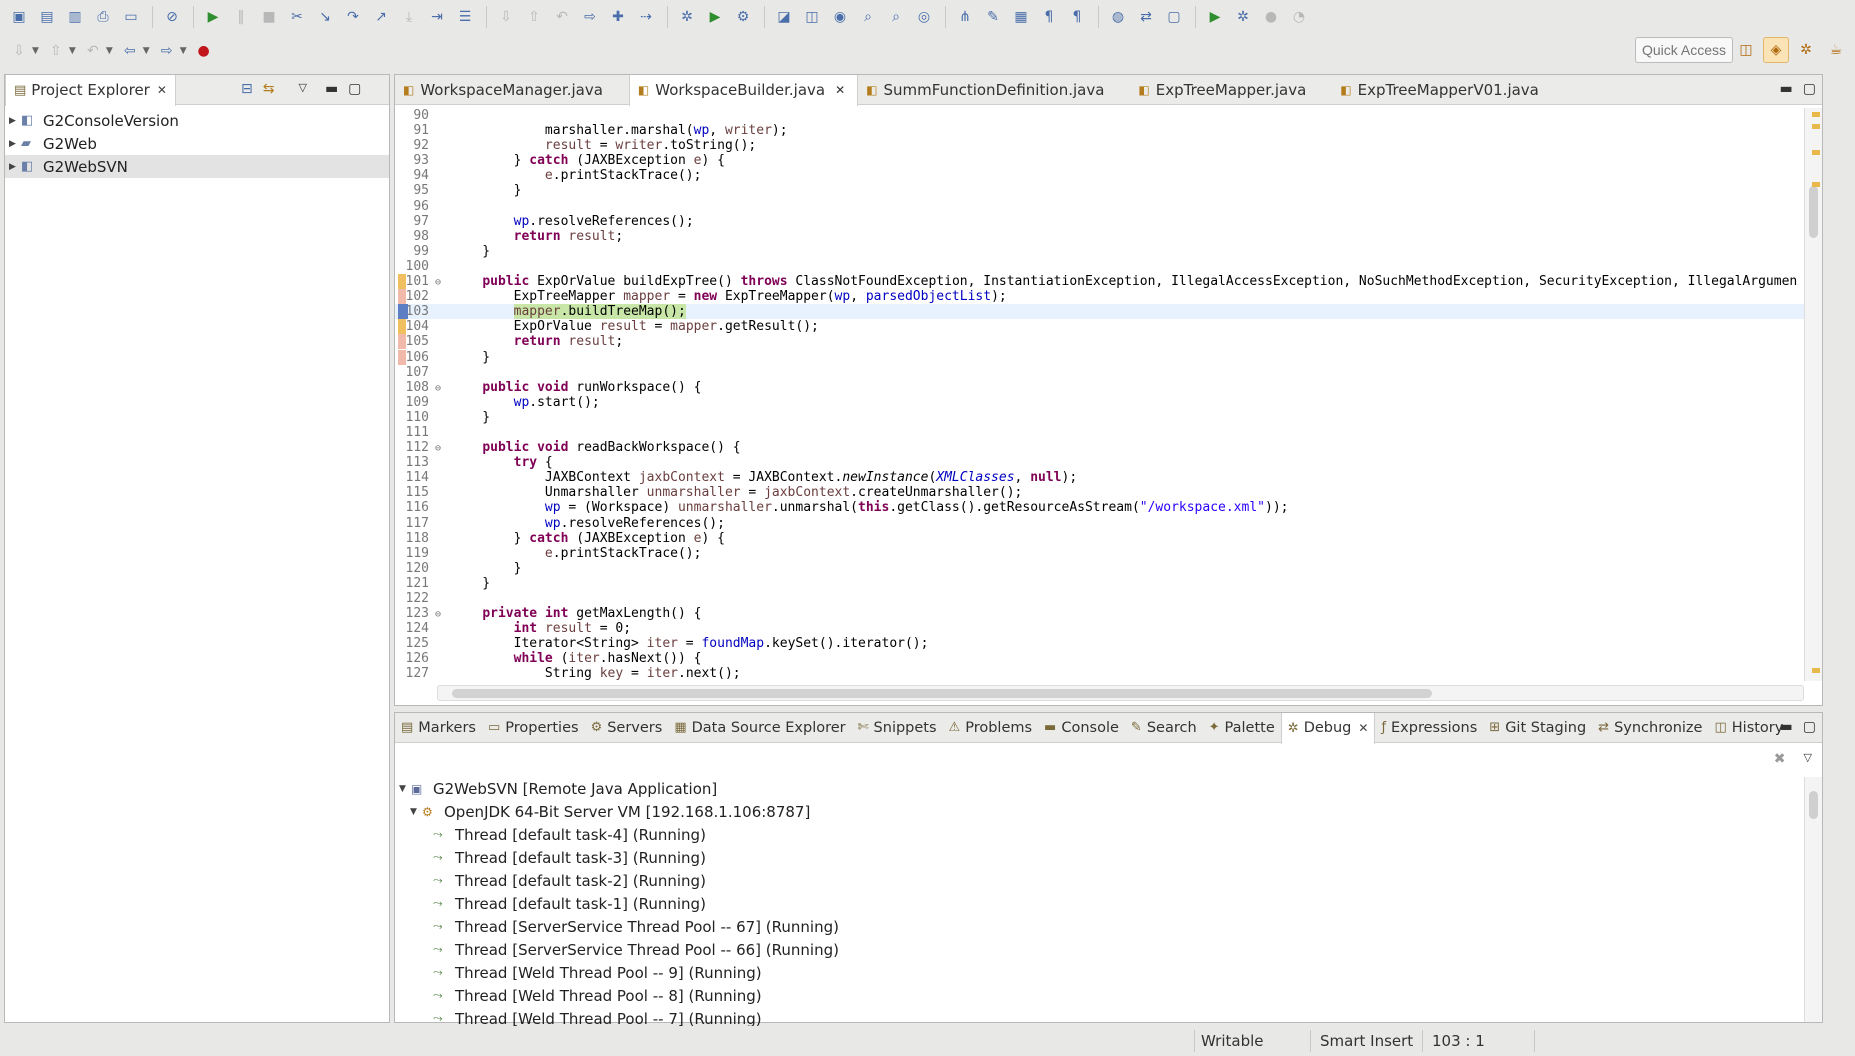 The height and width of the screenshot is (1056, 1855). Describe the element at coordinates (1099, 206) in the screenshot. I see `code-line: 96` at that location.